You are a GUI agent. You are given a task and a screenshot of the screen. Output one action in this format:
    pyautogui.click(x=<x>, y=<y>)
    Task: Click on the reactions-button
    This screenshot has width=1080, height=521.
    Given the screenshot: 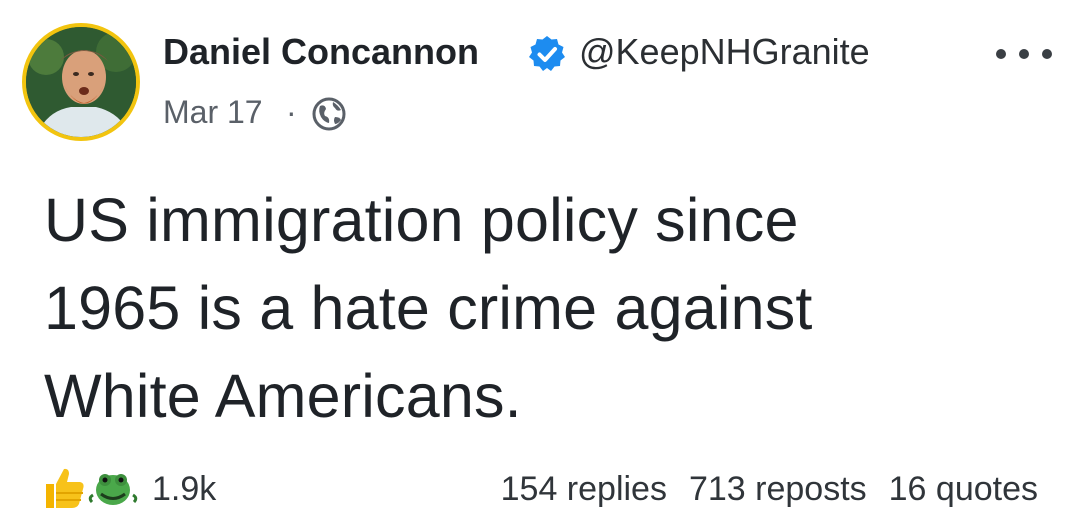 What is the action you would take?
    pyautogui.click(x=93, y=487)
    